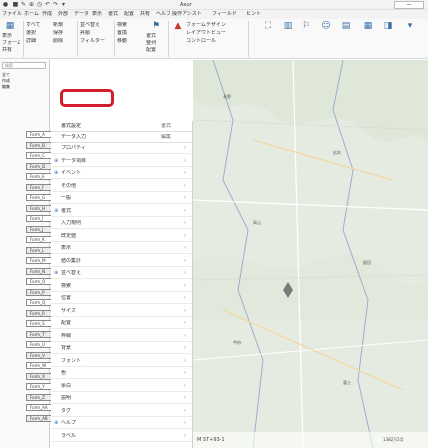 This screenshot has width=428, height=448. What do you see at coordinates (130, 41) in the screenshot?
I see `ribbon-move: 移動` at bounding box center [130, 41].